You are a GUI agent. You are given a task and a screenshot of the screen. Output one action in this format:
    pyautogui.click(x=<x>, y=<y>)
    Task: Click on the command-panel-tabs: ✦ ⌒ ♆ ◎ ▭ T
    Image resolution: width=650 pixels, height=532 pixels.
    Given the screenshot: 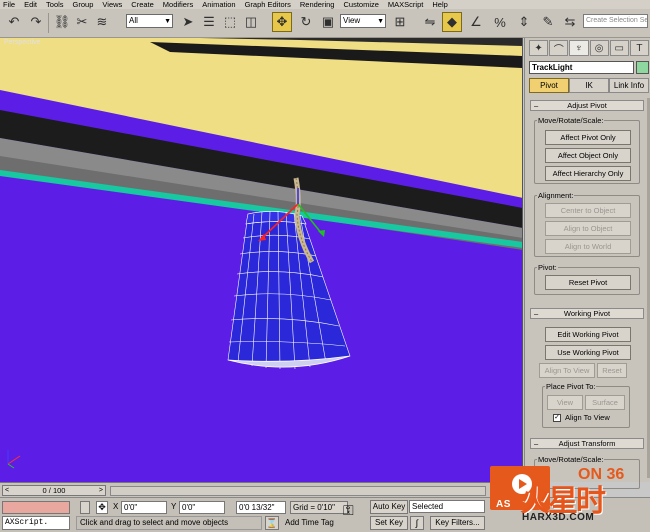 What is the action you would take?
    pyautogui.click(x=589, y=49)
    